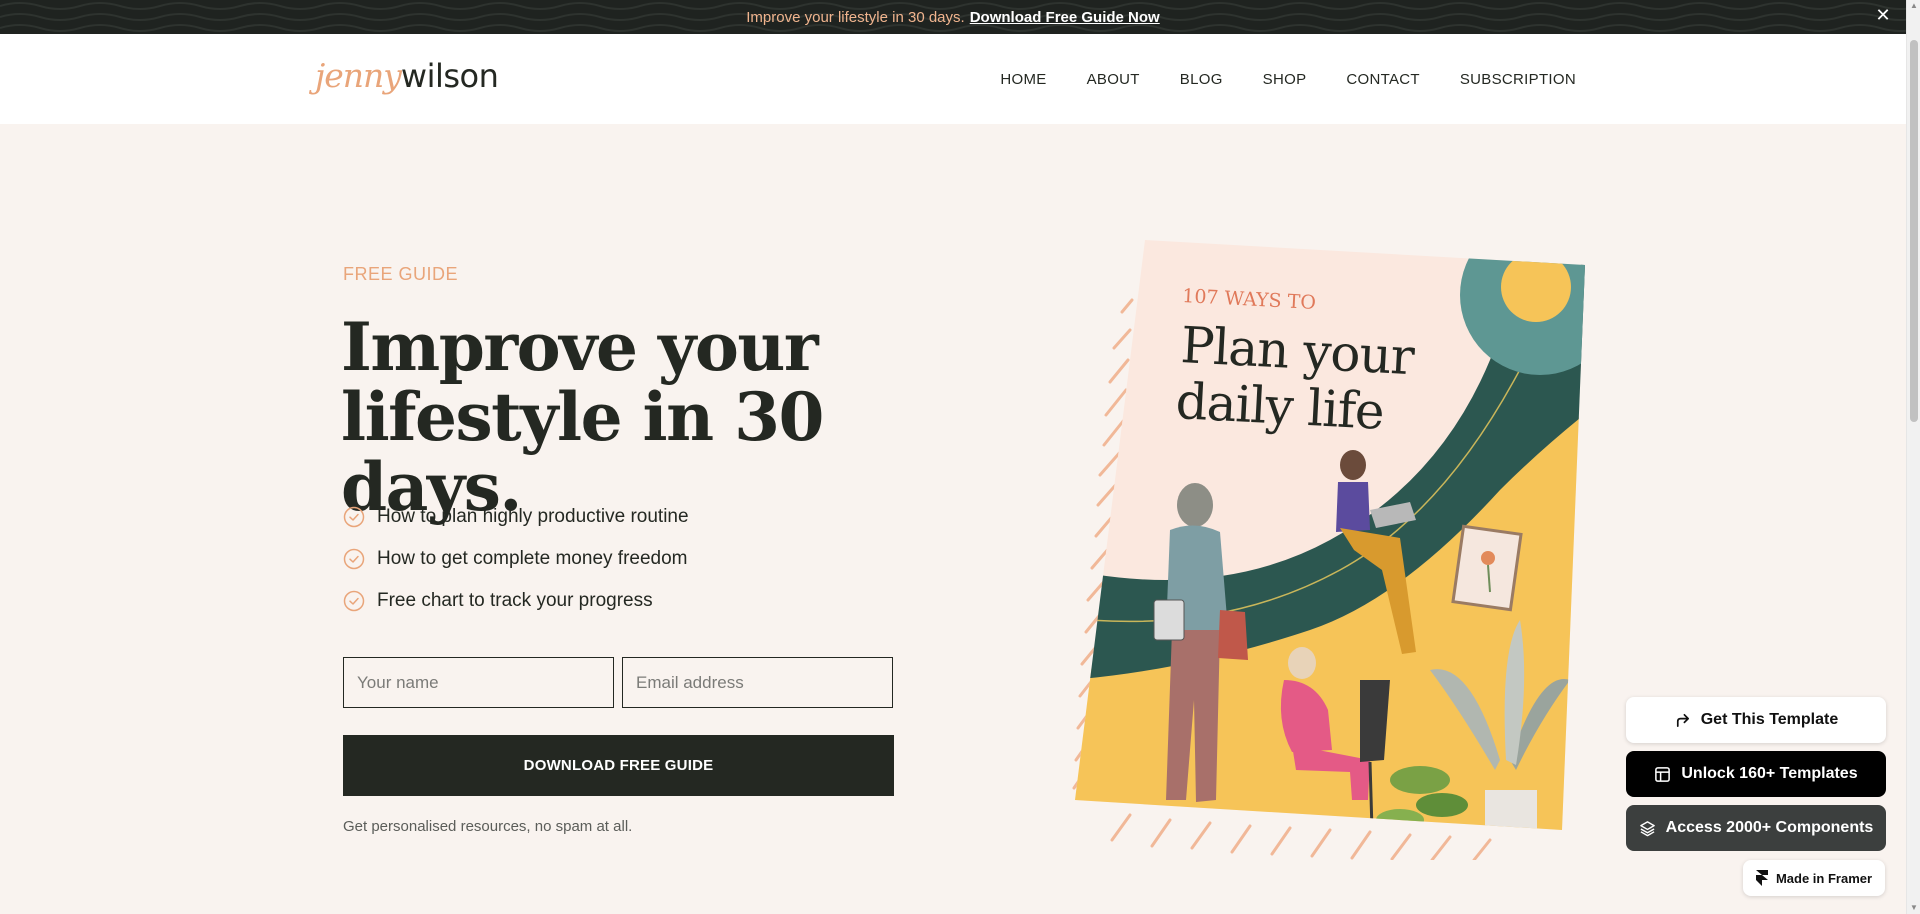 The height and width of the screenshot is (914, 1920). Describe the element at coordinates (532, 558) in the screenshot. I see `benefit-text: How to get complete money freedom` at that location.